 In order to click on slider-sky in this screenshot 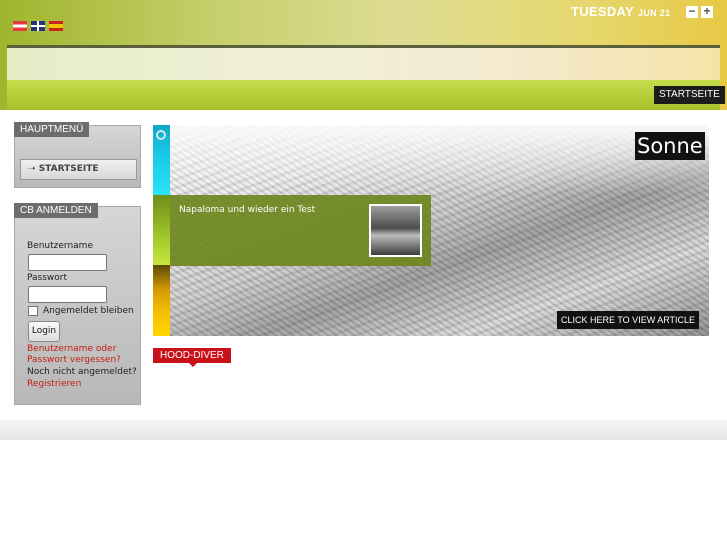, I will do `click(431, 160)`.